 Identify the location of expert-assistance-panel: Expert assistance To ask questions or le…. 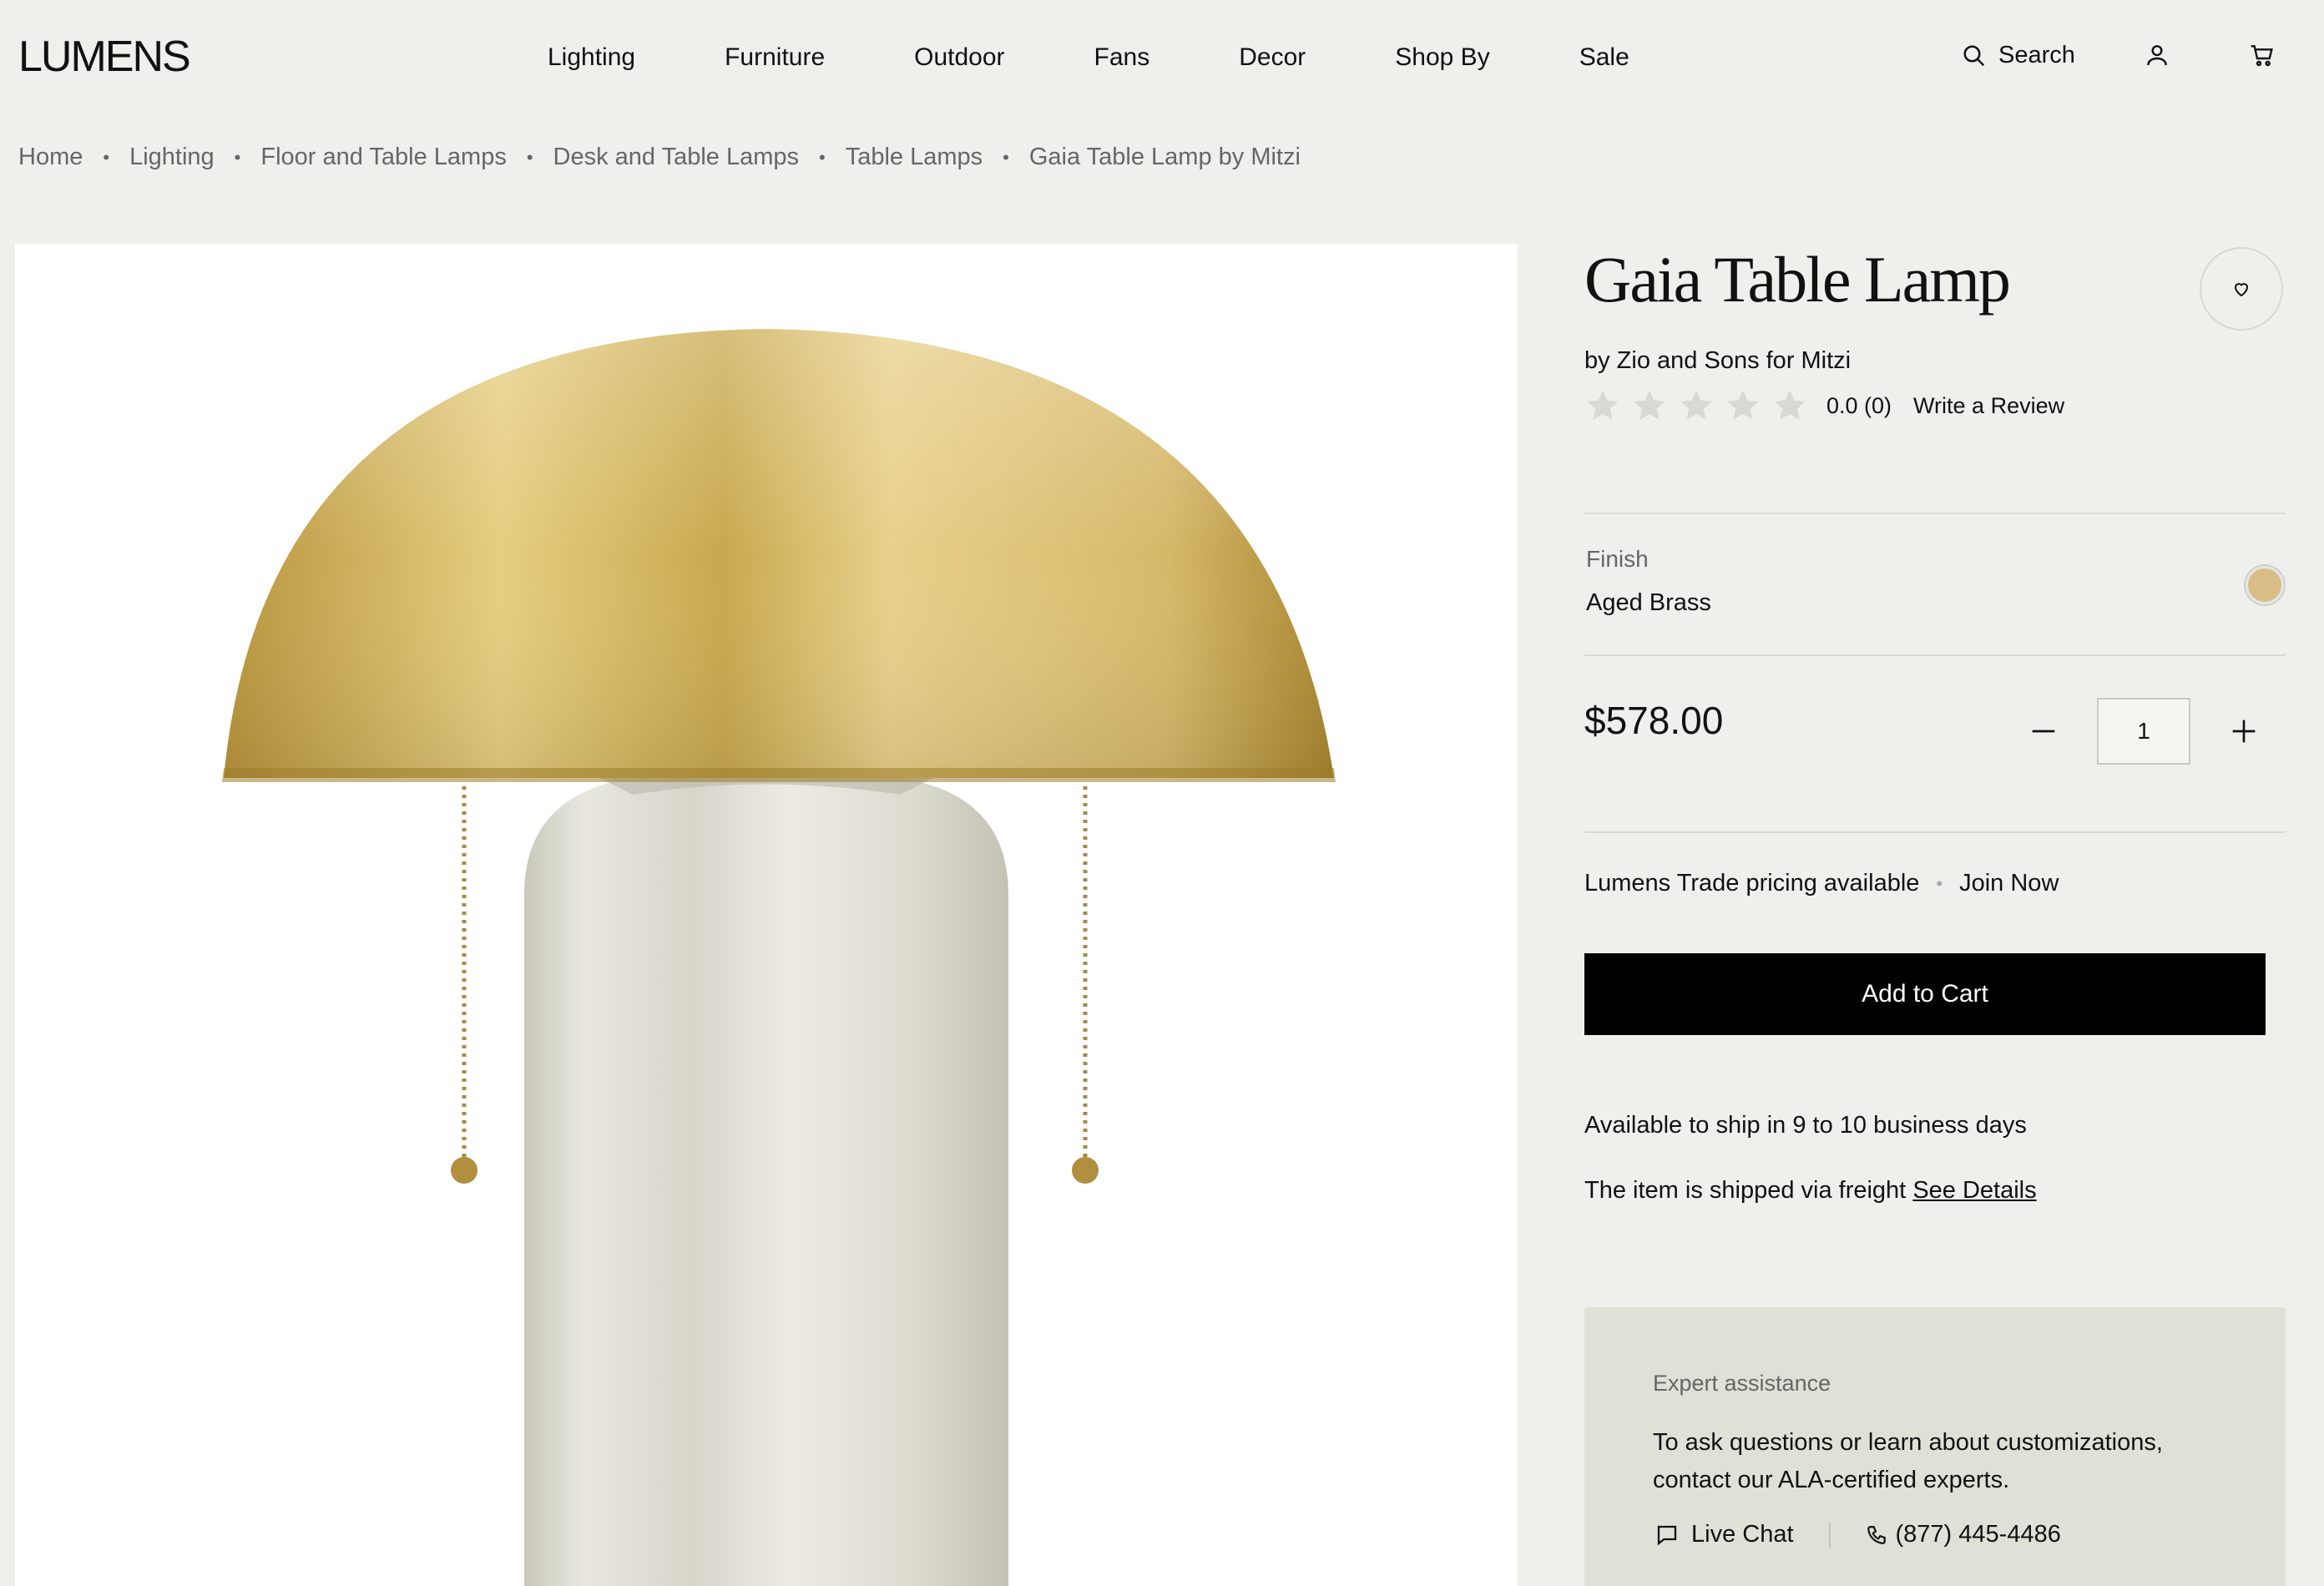
(1935, 1446).